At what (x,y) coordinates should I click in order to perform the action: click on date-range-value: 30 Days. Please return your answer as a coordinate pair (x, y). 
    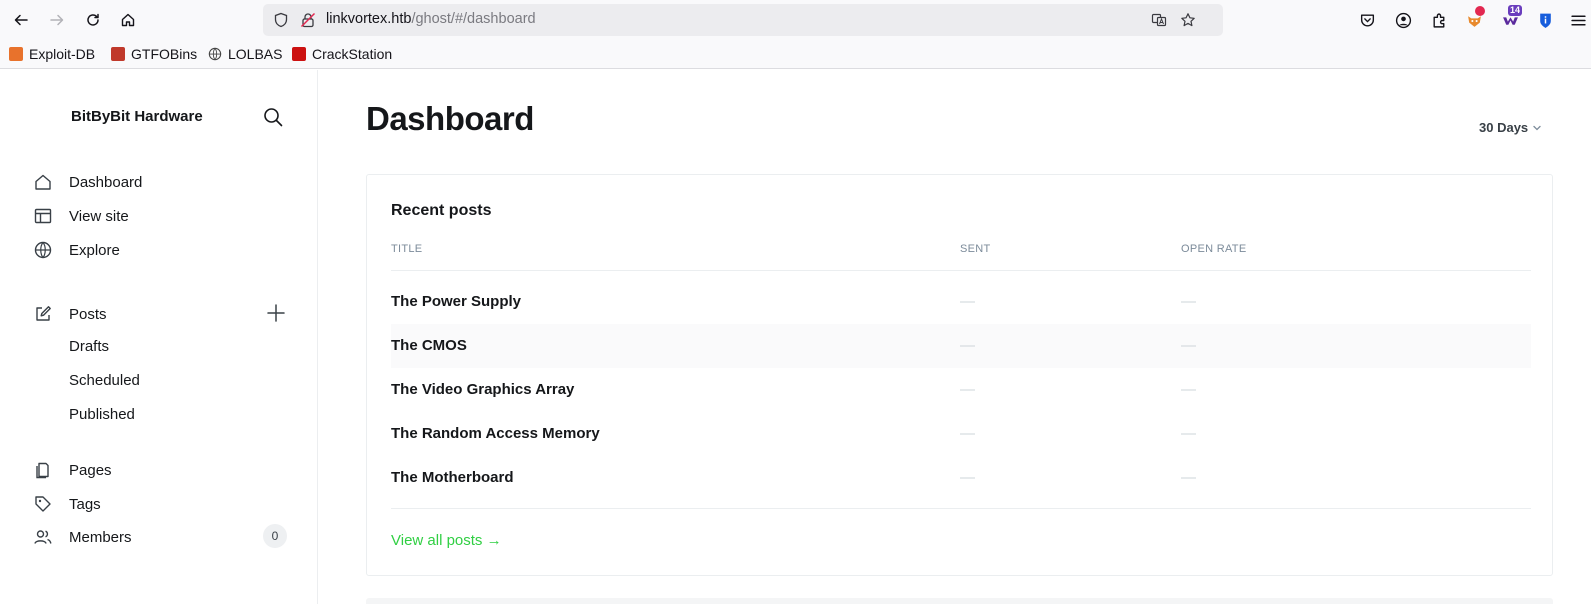
    Looking at the image, I should click on (1504, 127).